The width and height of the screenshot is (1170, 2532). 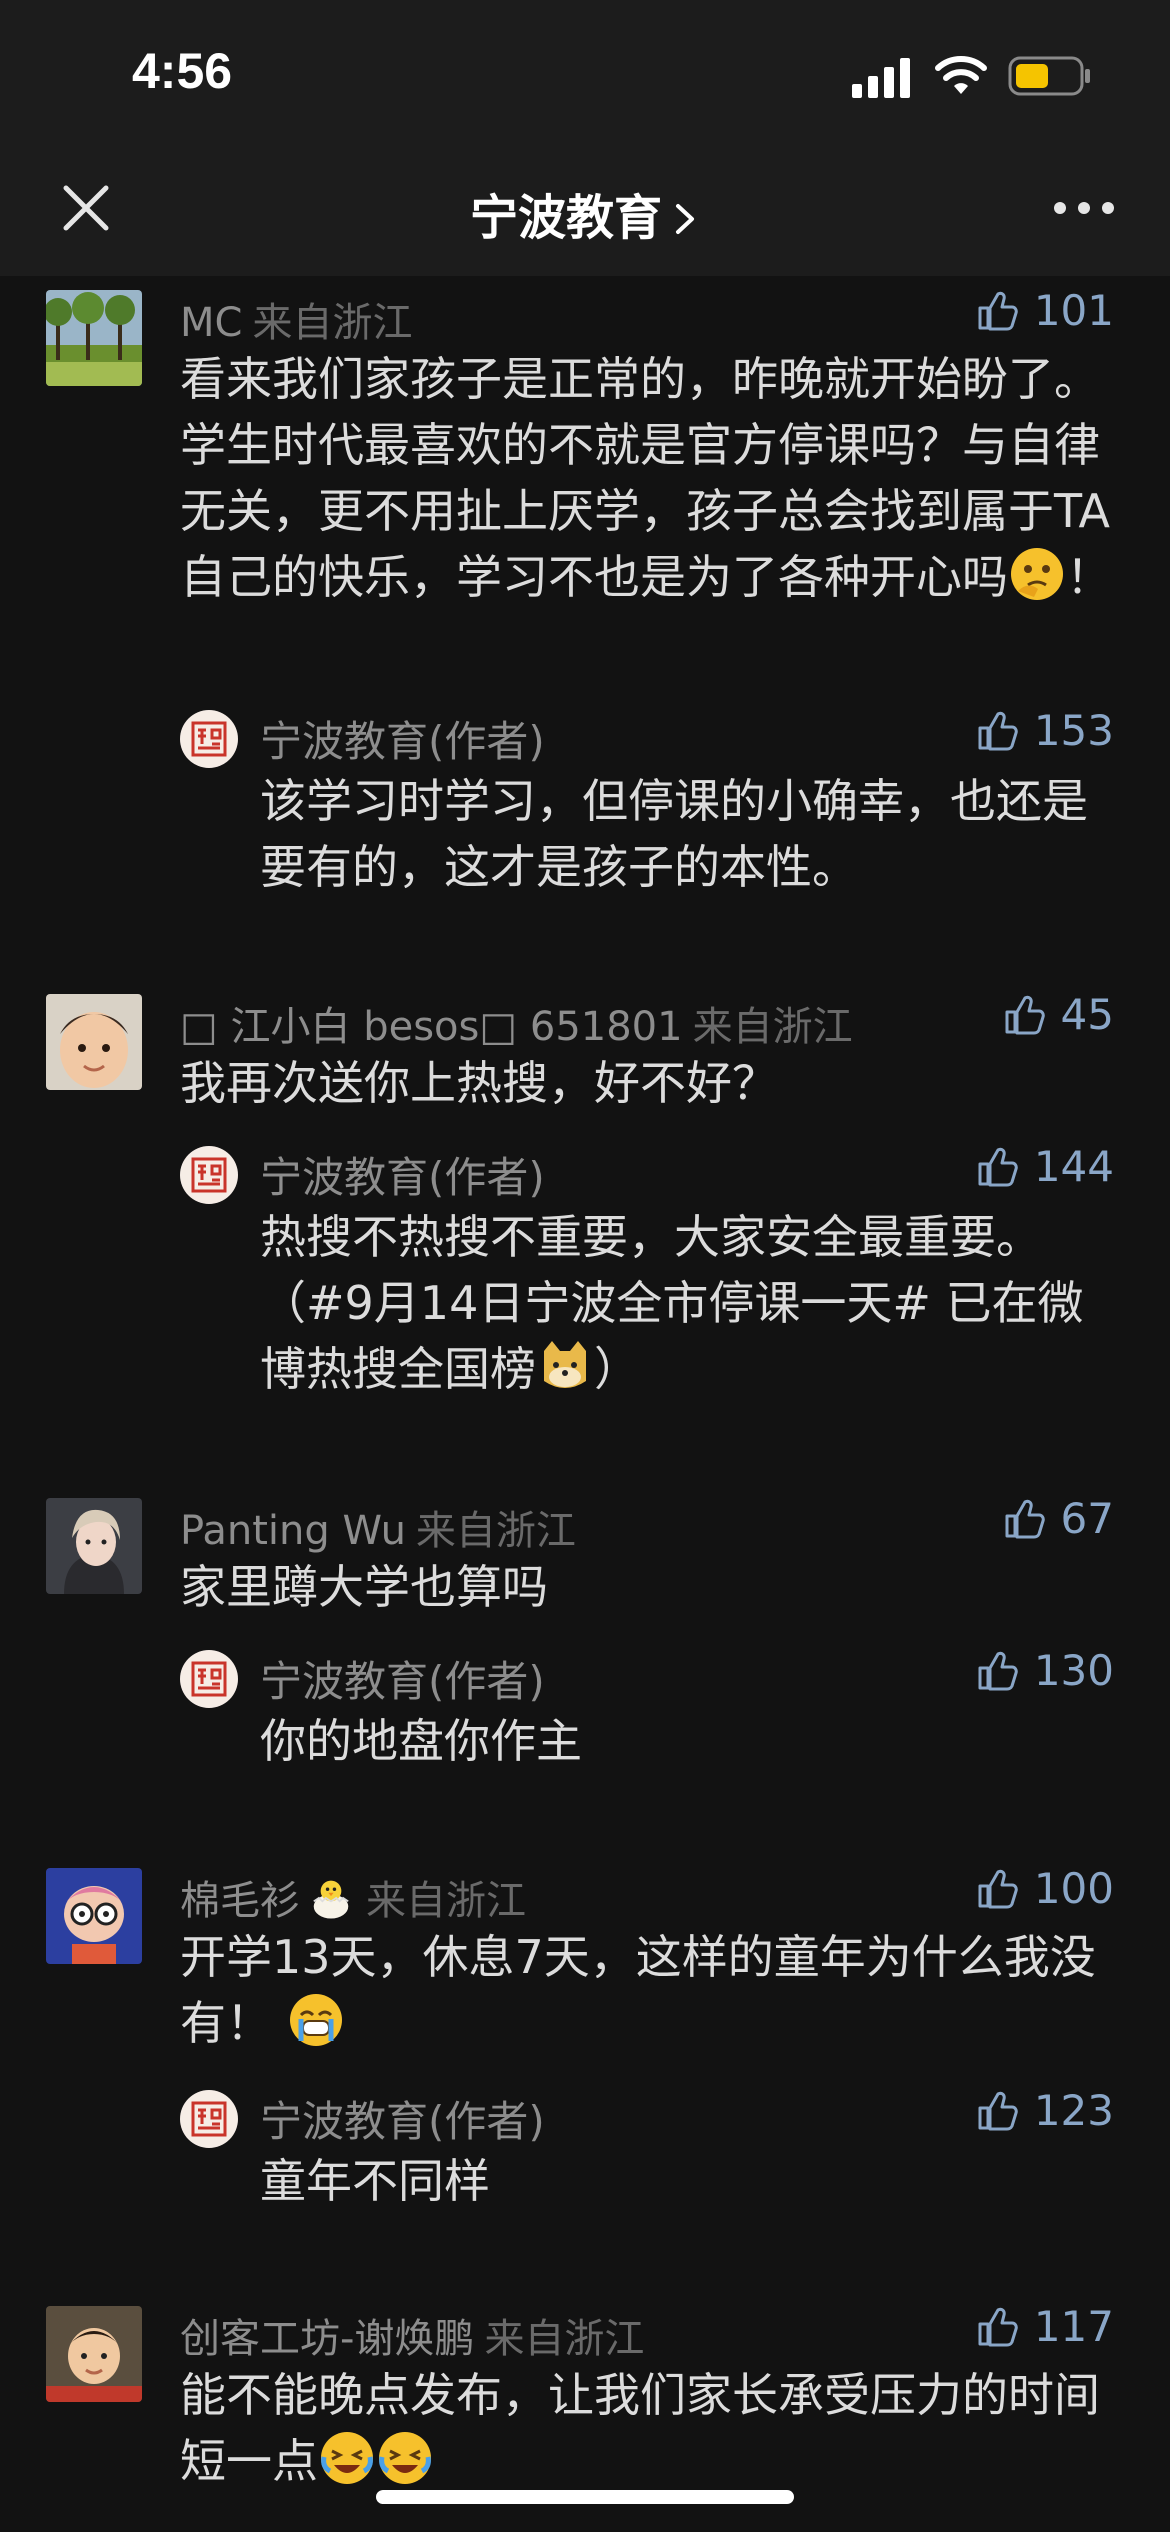 I want to click on like-button: 100, so click(x=1044, y=1888).